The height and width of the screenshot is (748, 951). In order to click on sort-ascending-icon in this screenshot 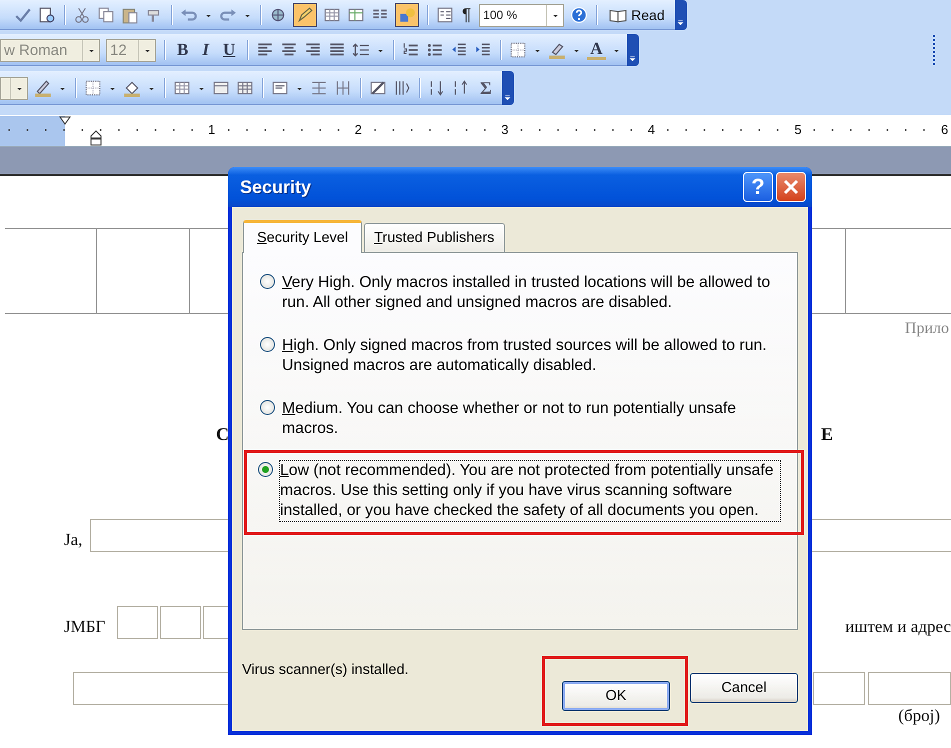, I will do `click(437, 88)`.